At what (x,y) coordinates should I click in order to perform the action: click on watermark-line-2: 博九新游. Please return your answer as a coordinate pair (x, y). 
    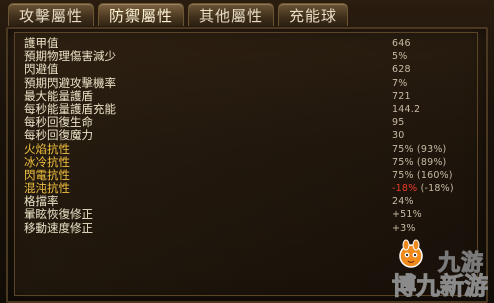
    Looking at the image, I should click on (440, 286).